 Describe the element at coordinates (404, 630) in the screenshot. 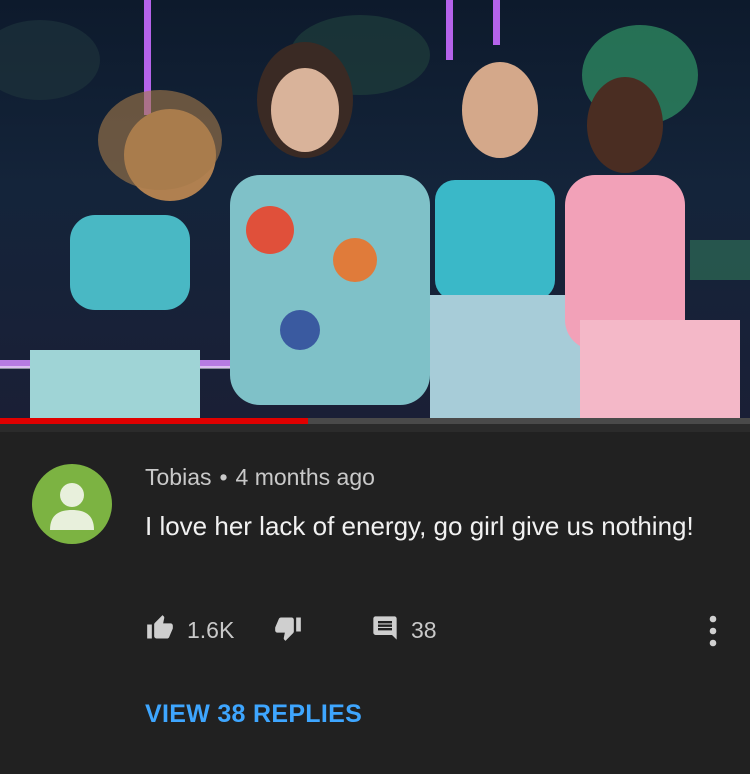

I see `reply-button: 38` at that location.